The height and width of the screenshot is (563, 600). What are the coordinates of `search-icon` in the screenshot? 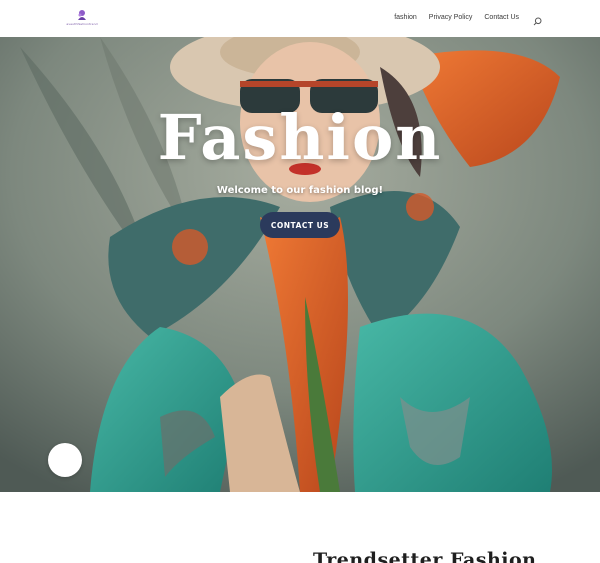 It's located at (537, 19).